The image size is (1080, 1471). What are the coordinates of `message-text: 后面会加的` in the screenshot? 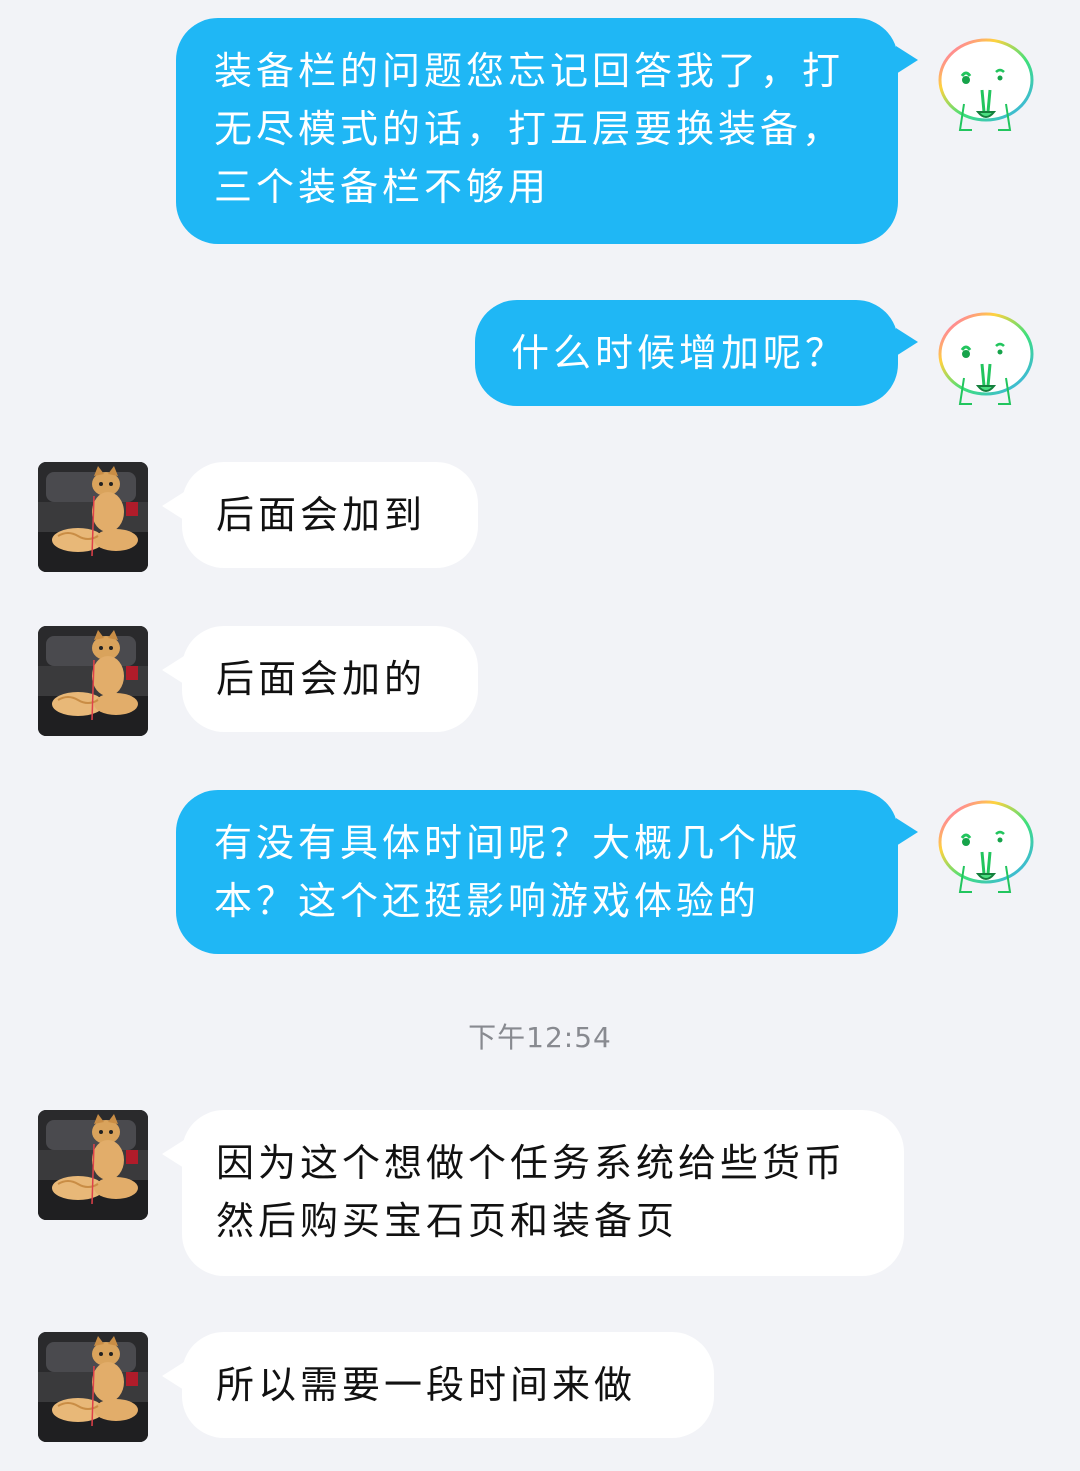 It's located at (321, 679).